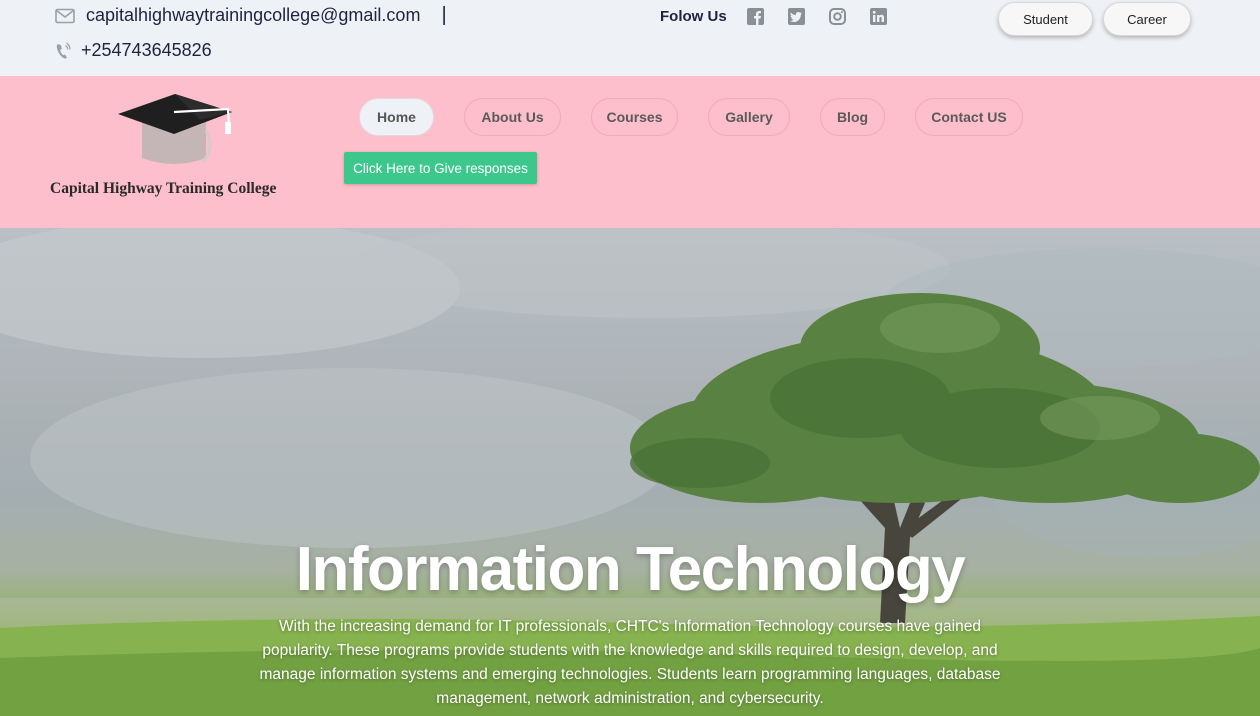  Describe the element at coordinates (852, 117) in the screenshot. I see `nav-blog: Blog` at that location.